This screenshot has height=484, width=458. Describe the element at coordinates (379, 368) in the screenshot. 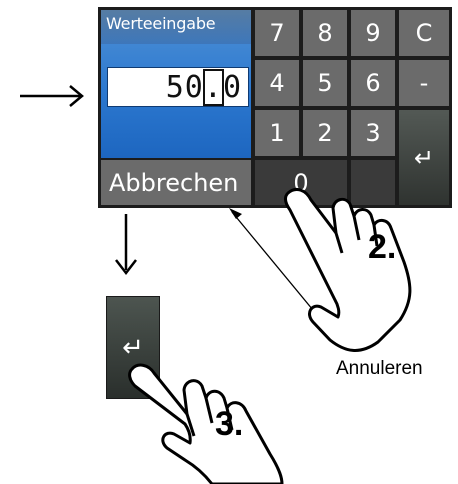

I see `cancel-callout-label: Annuleren` at that location.